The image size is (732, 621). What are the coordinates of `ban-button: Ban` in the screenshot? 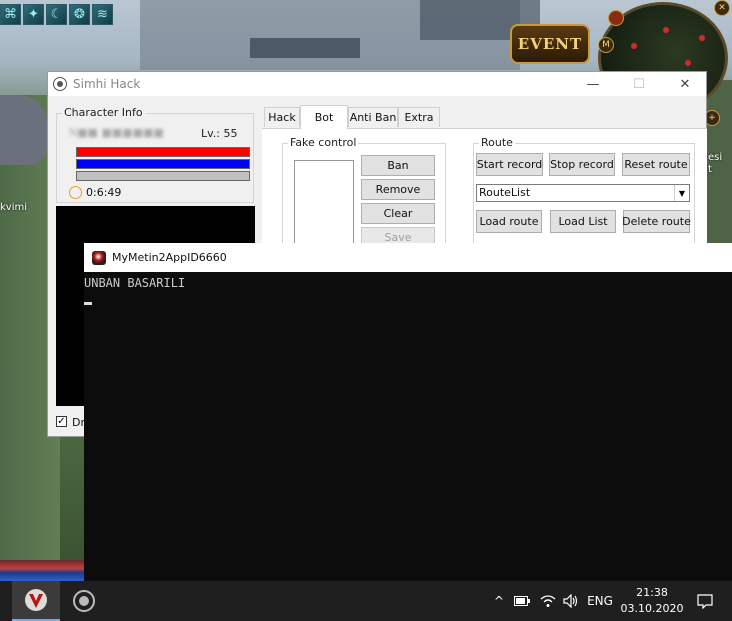 It's located at (398, 165).